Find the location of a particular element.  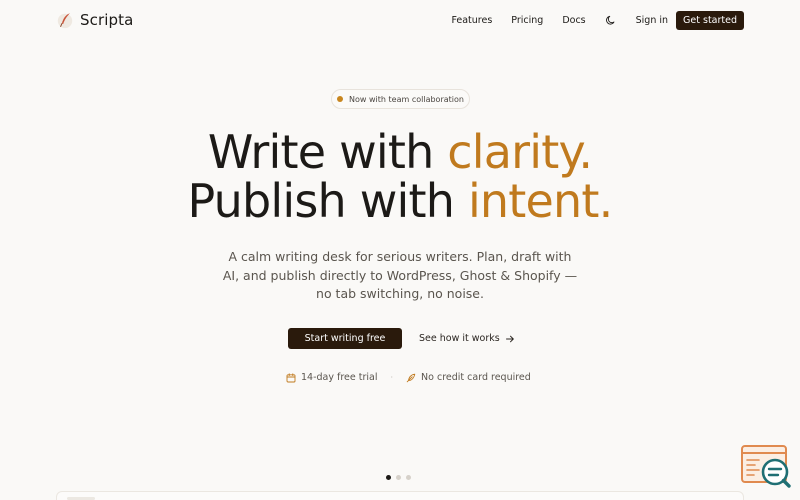

brand: Scripta is located at coordinates (94, 20).